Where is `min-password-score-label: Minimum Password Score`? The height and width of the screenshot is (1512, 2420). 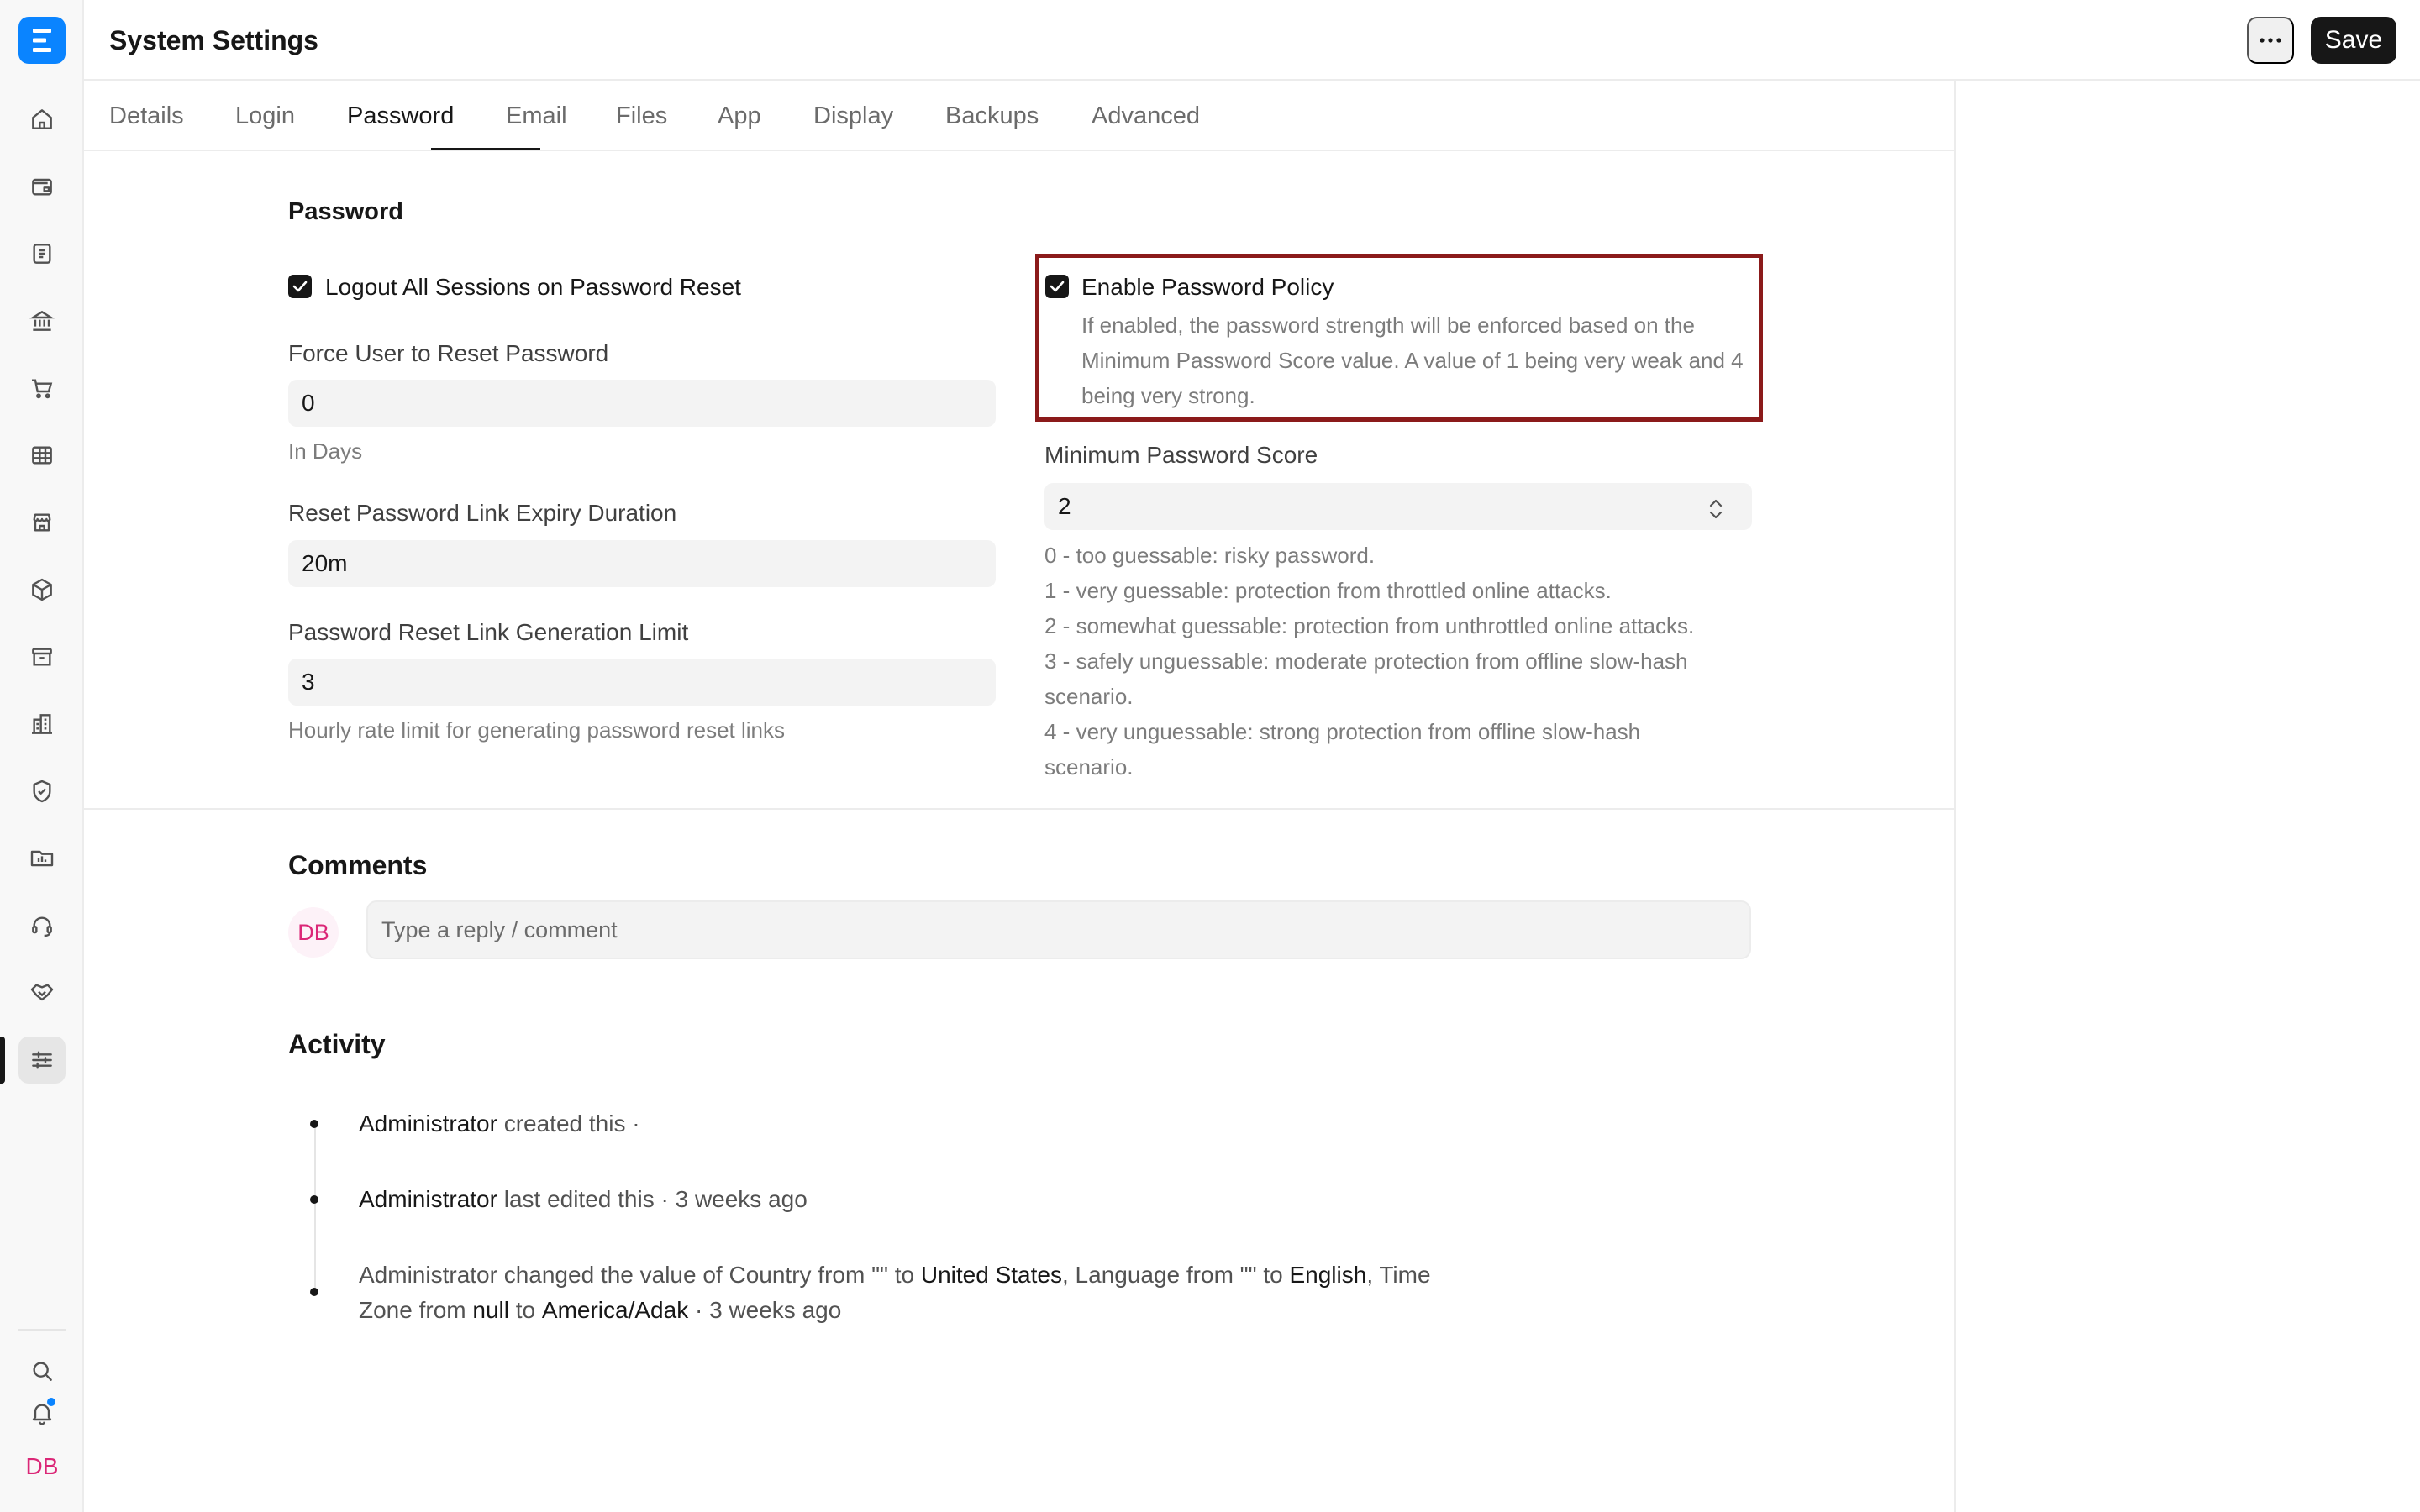 min-password-score-label: Minimum Password Score is located at coordinates (1181, 455).